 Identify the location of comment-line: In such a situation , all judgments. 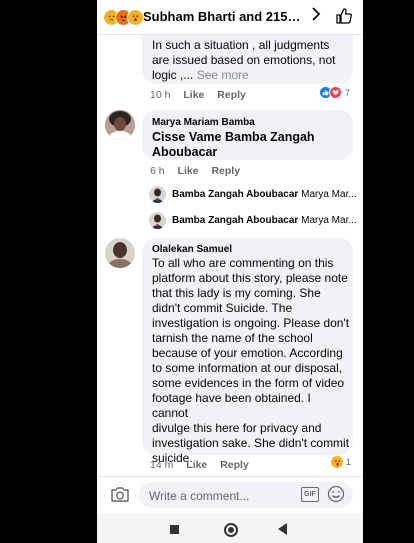
(241, 45).